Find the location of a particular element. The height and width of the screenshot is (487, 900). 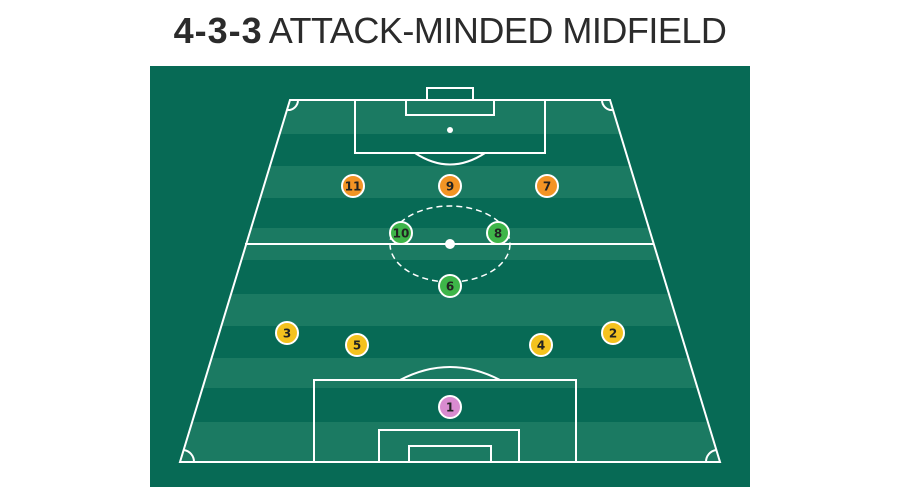

formation-label: 4-3-3 is located at coordinates (218, 30).